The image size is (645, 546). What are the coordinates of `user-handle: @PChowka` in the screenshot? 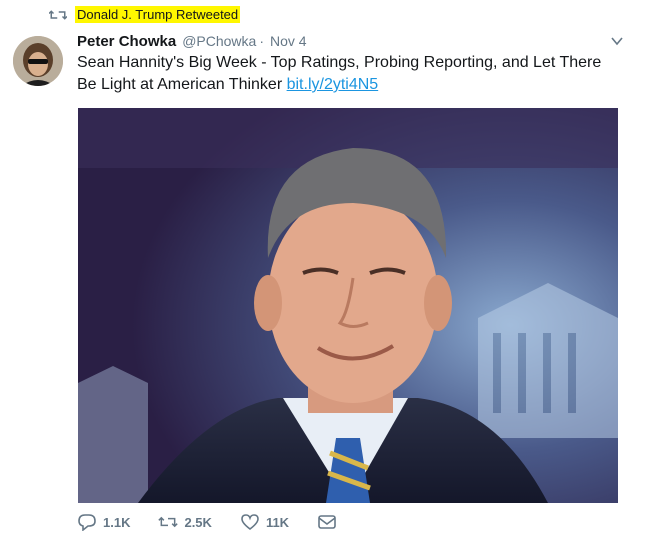 It's located at (219, 41).